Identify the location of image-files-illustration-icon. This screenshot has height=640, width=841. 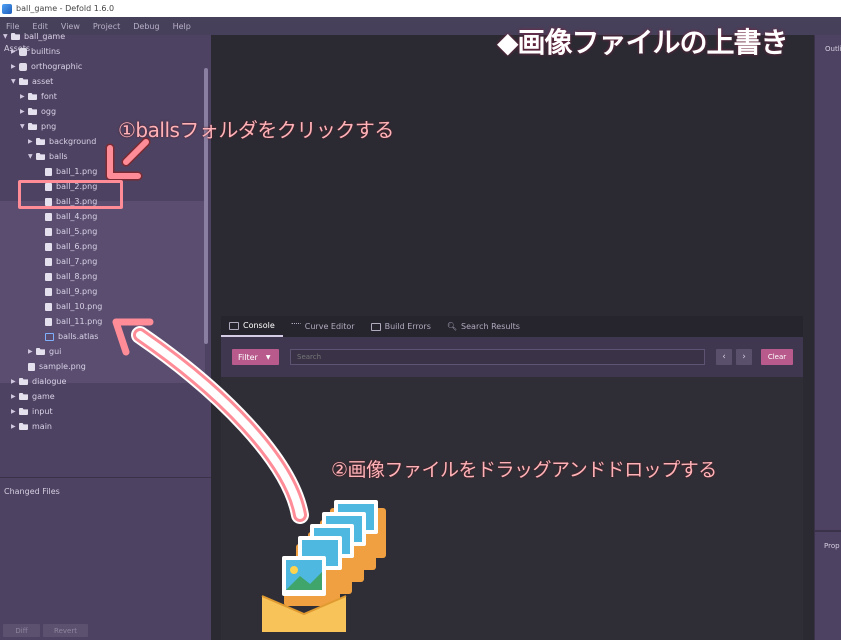
(323, 566).